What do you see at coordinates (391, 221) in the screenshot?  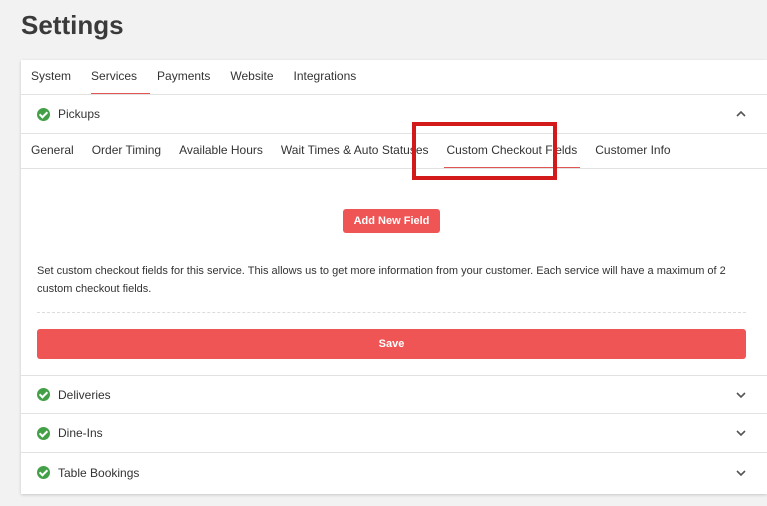 I see `add-new-field-button: Add New Field` at bounding box center [391, 221].